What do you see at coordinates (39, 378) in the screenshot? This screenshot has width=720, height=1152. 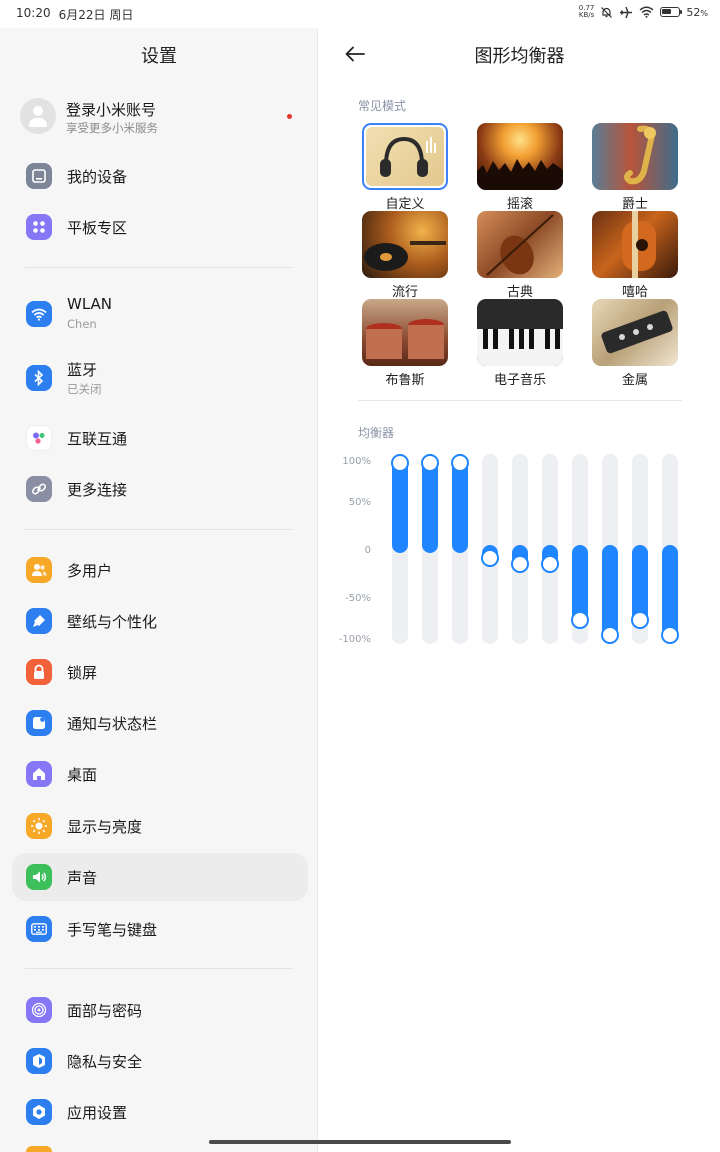 I see `bluetooth-icon` at bounding box center [39, 378].